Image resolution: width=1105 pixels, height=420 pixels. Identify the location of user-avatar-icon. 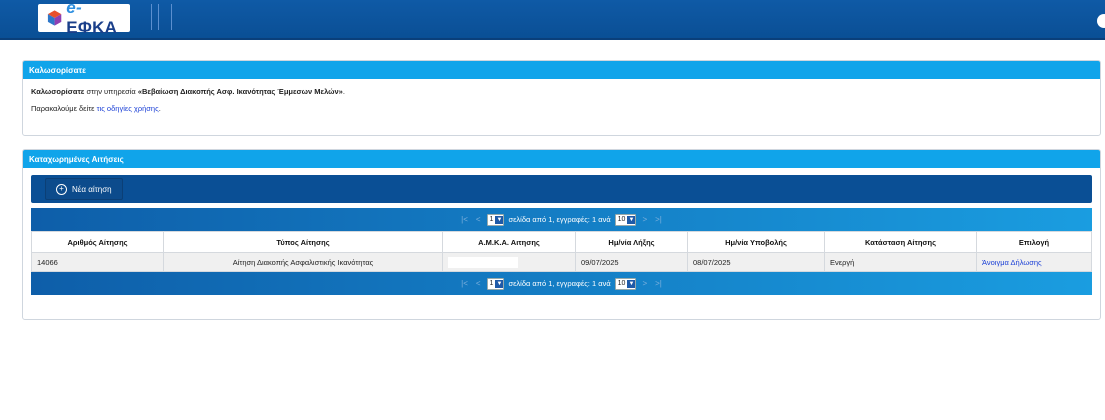
(1101, 21).